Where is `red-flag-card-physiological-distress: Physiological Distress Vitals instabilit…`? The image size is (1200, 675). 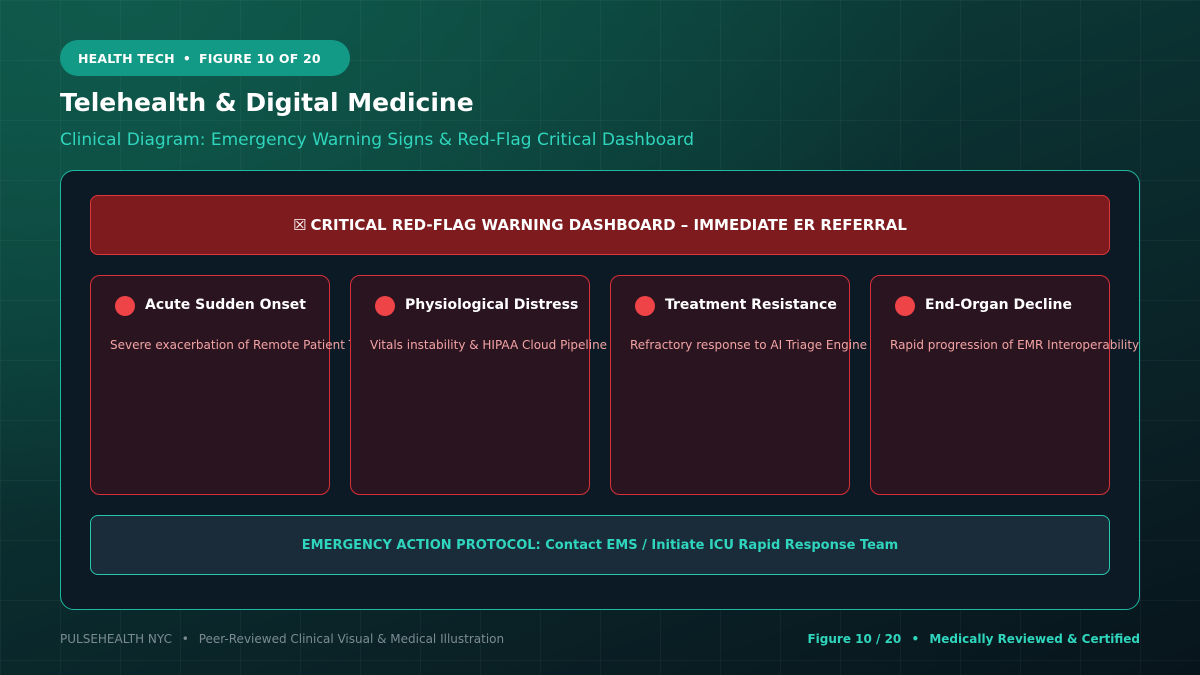
red-flag-card-physiological-distress: Physiological Distress Vitals instabilit… is located at coordinates (478, 385).